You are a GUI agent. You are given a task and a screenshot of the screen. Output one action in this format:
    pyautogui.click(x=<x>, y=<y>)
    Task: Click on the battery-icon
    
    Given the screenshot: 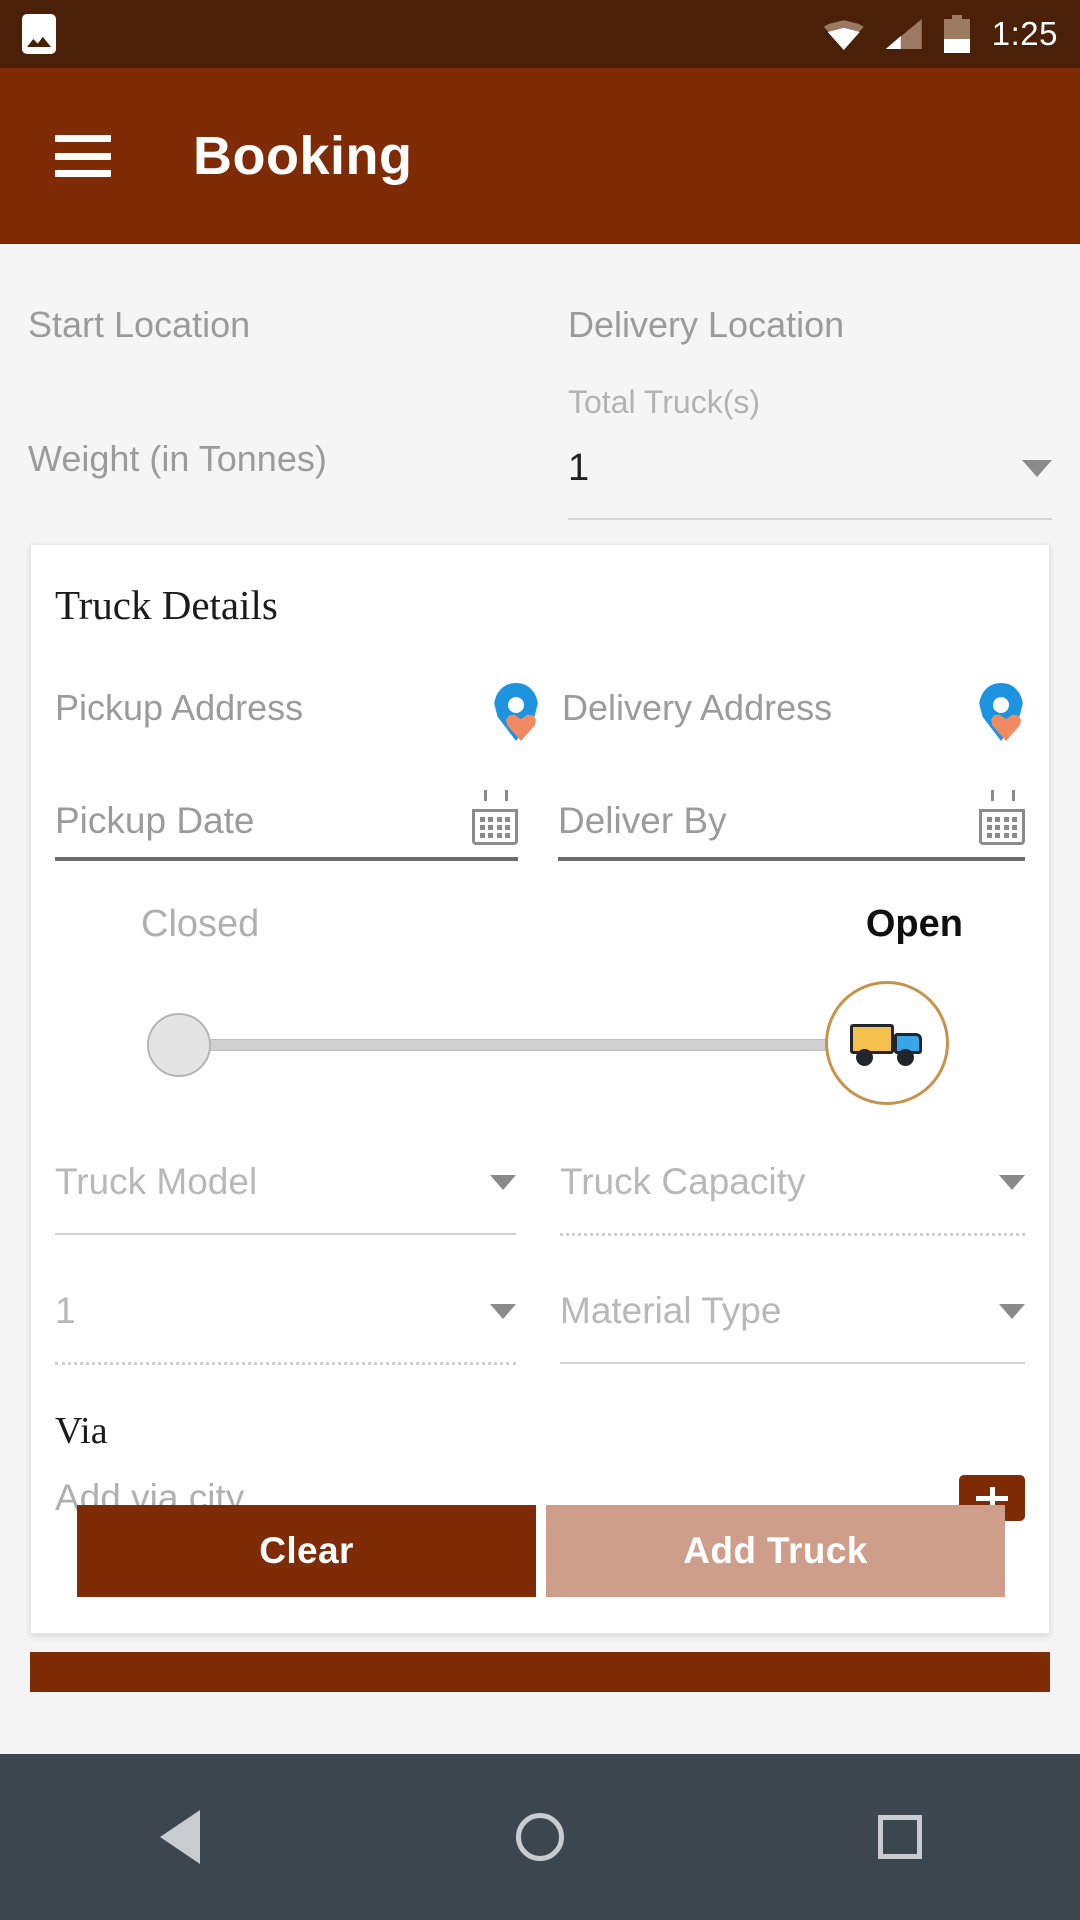 What is the action you would take?
    pyautogui.click(x=956, y=34)
    